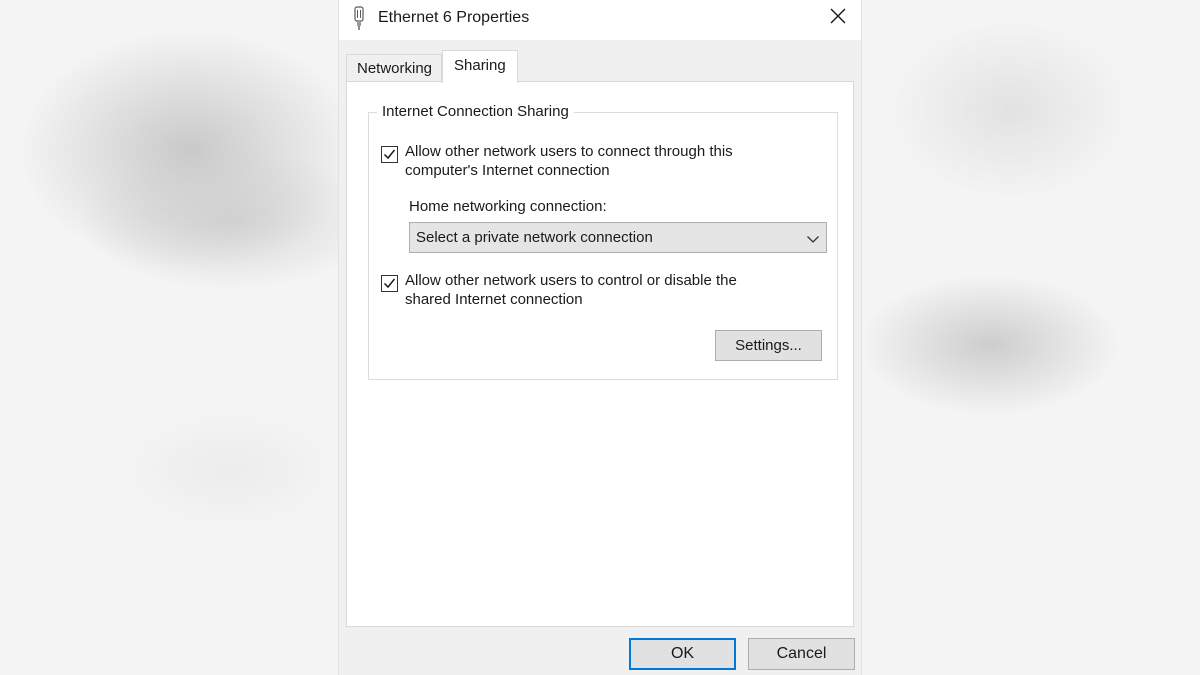 Image resolution: width=1200 pixels, height=675 pixels. I want to click on allow-control-label-line2: shared Internet connection, so click(494, 299).